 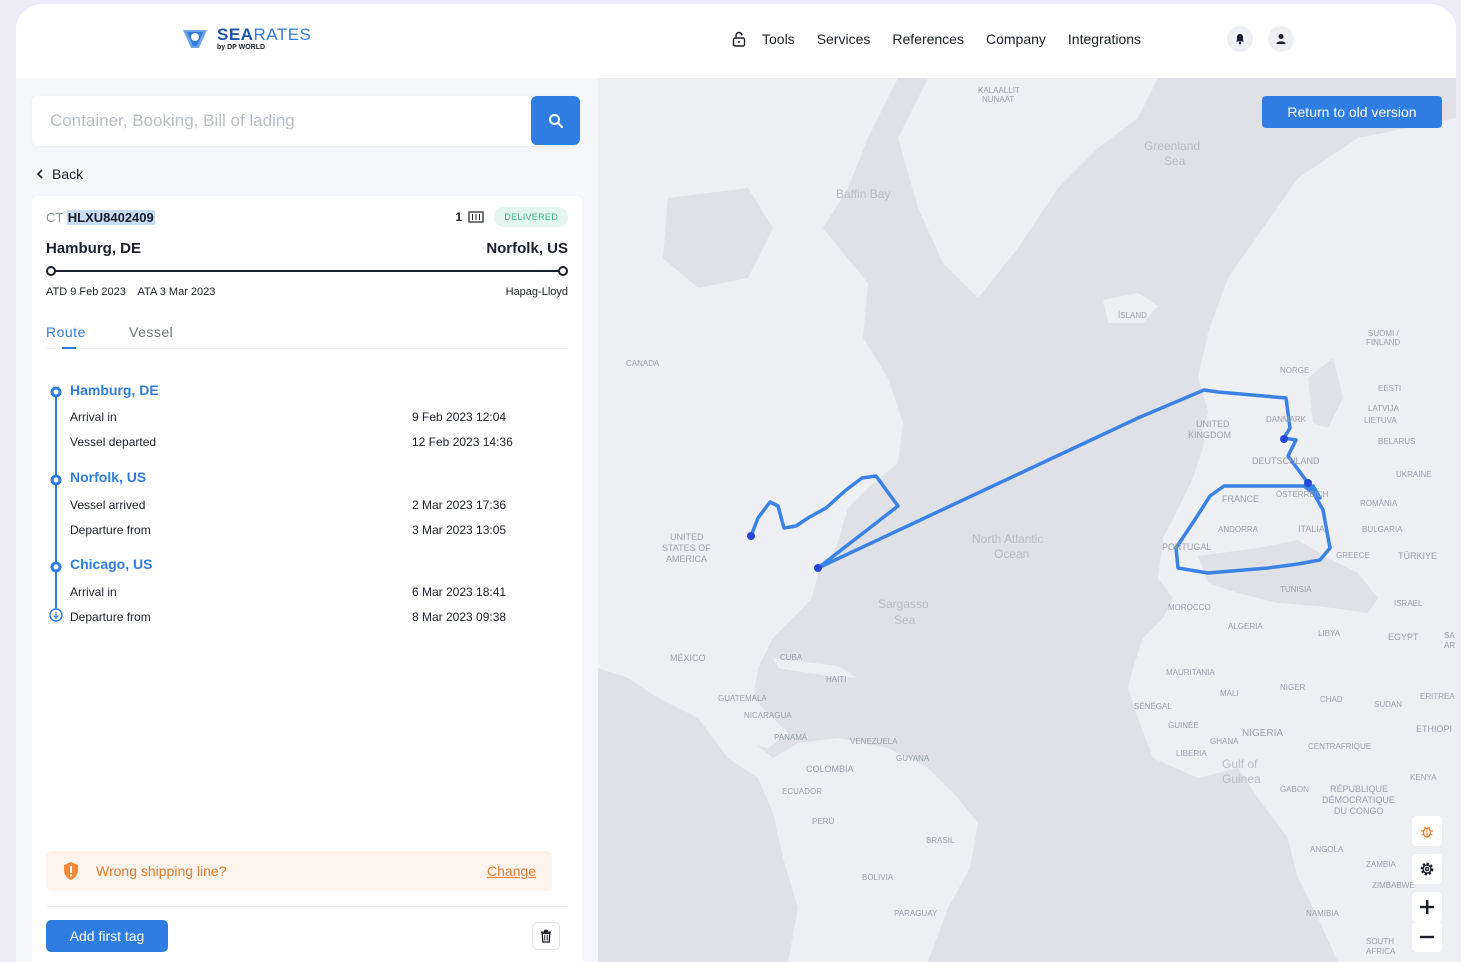 What do you see at coordinates (66, 332) in the screenshot?
I see `tab-route: Route` at bounding box center [66, 332].